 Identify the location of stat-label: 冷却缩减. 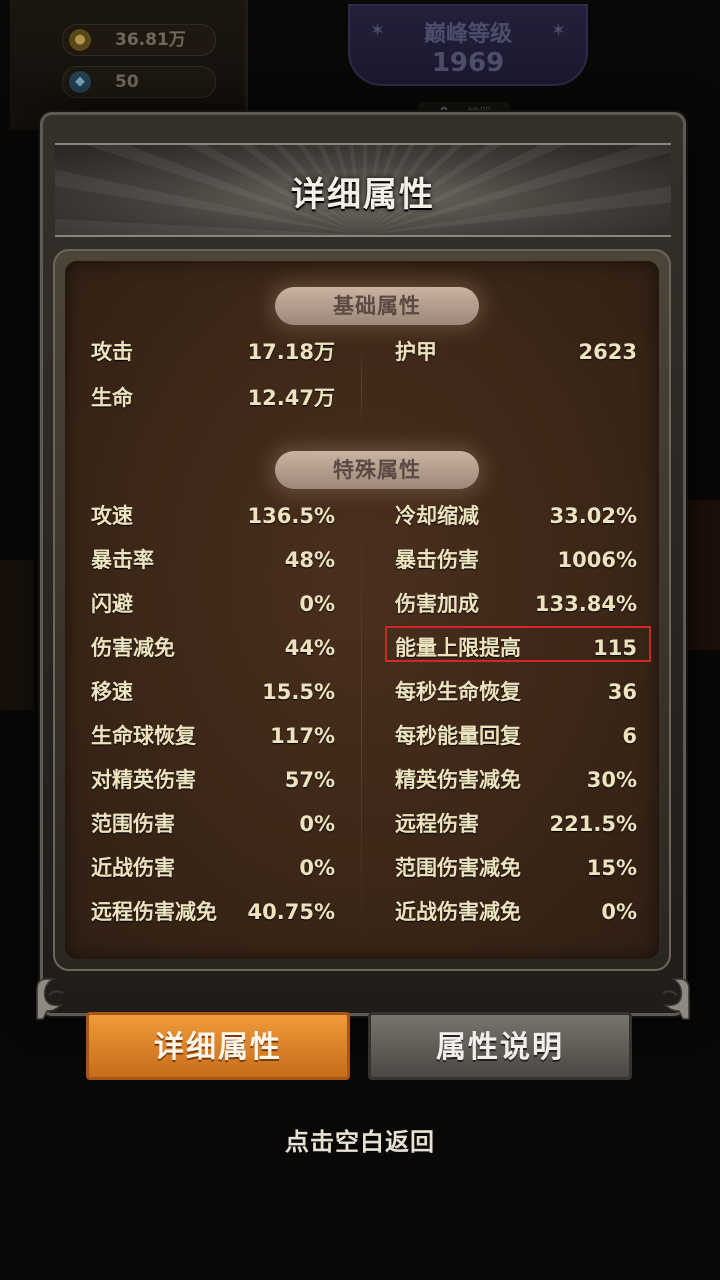
(437, 516).